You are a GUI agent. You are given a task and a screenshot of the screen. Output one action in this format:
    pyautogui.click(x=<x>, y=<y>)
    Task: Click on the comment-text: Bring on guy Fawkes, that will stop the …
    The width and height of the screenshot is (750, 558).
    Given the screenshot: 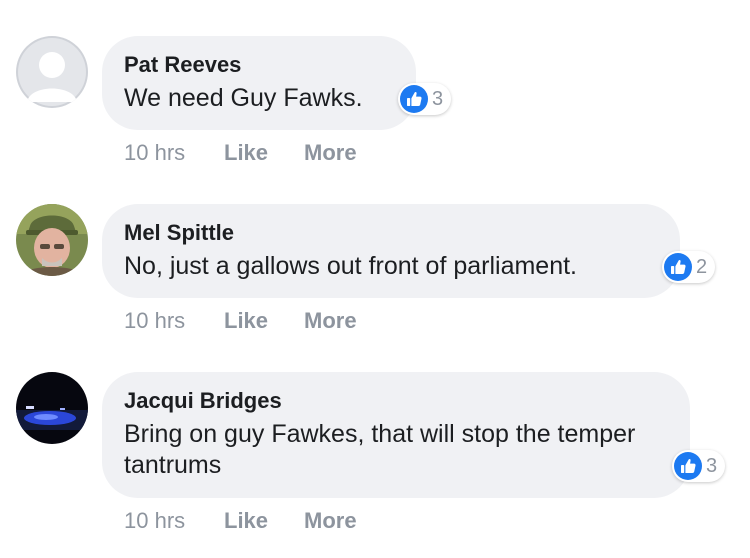 What is the action you would take?
    pyautogui.click(x=380, y=449)
    